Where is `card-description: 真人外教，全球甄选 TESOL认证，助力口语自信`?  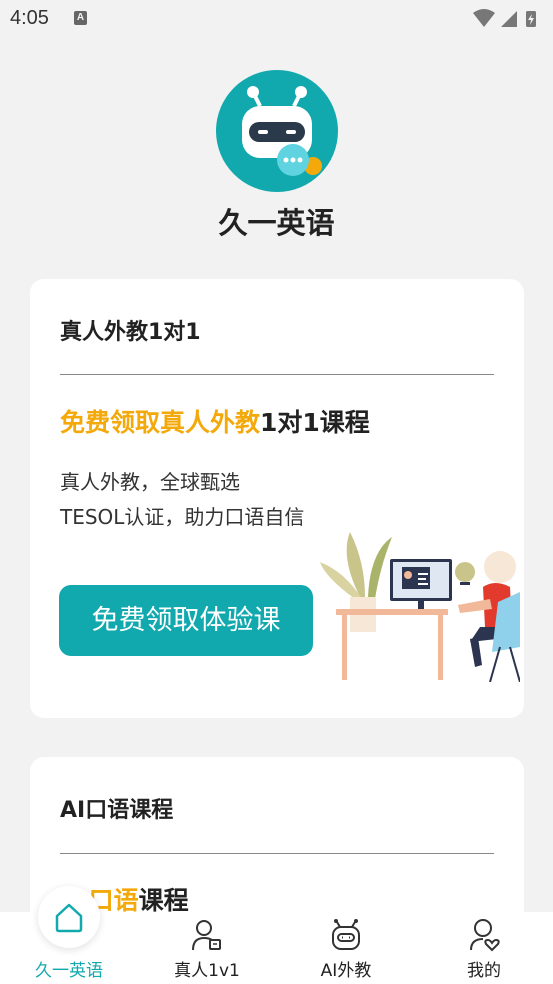 card-description: 真人外教，全球甄选 TESOL认证，助力口语自信 is located at coordinates (182, 500).